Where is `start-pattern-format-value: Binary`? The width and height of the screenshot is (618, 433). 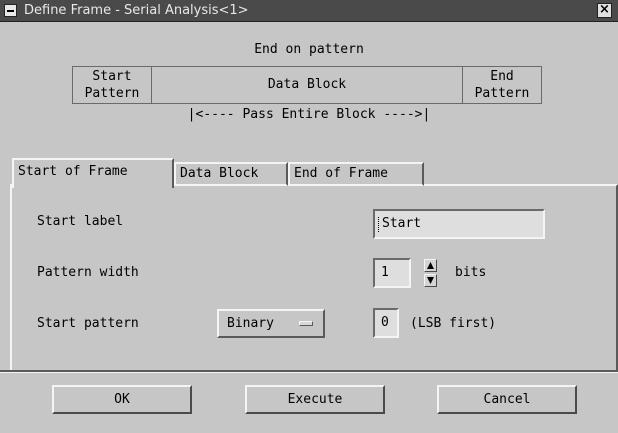 start-pattern-format-value: Binary is located at coordinates (250, 323).